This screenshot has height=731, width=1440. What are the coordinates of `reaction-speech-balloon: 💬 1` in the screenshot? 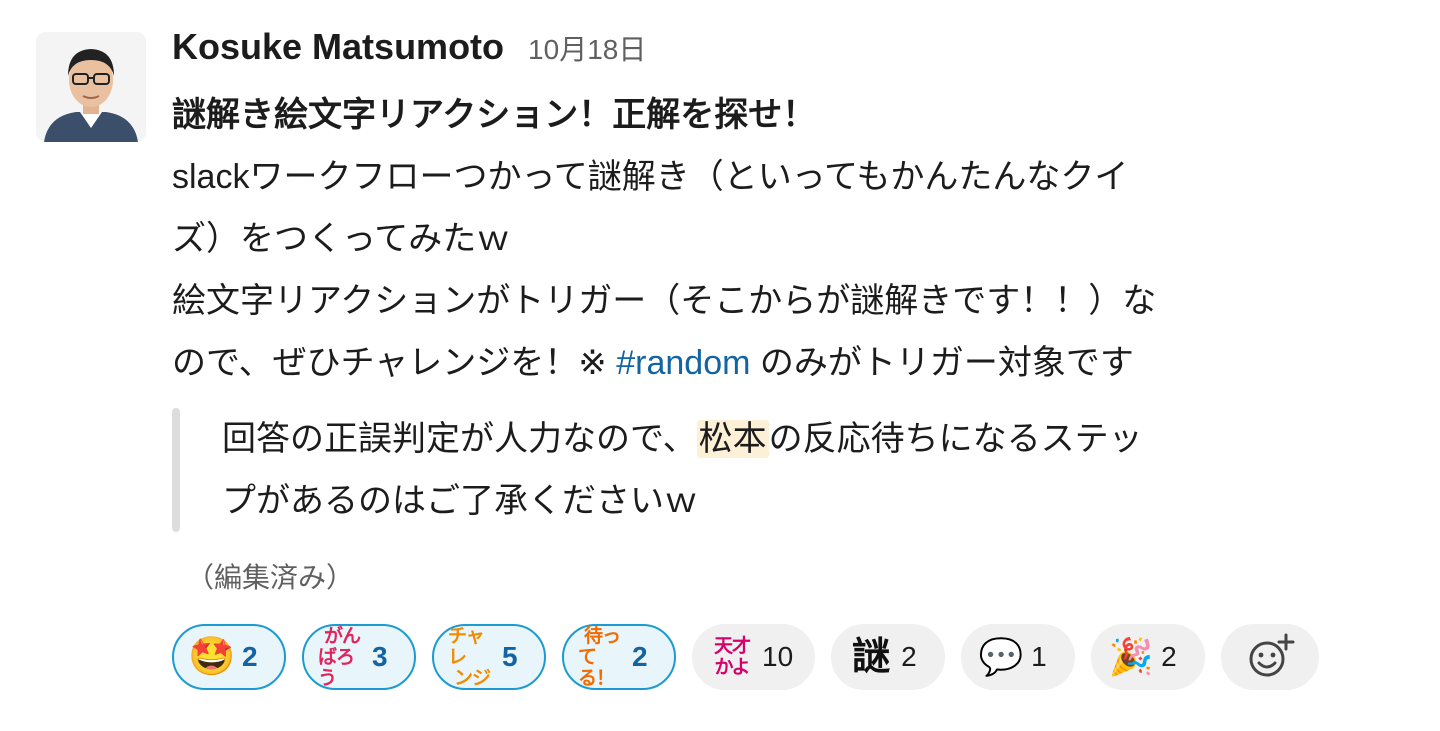 It's located at (1018, 657).